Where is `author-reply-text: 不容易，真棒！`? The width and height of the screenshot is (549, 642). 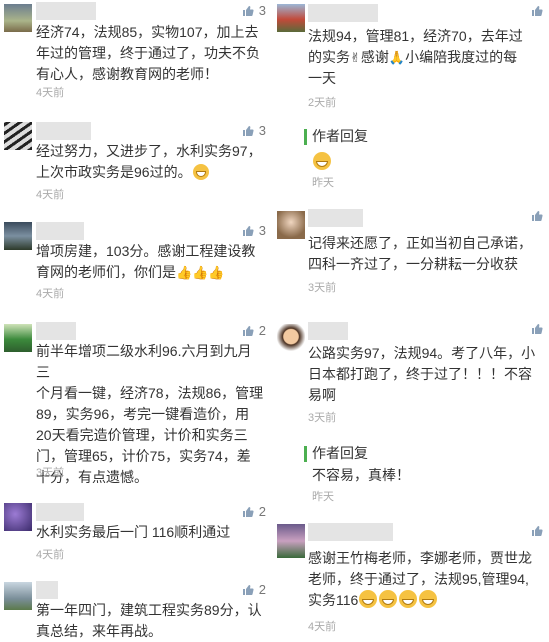 author-reply-text: 不容易，真棒！ is located at coordinates (361, 475).